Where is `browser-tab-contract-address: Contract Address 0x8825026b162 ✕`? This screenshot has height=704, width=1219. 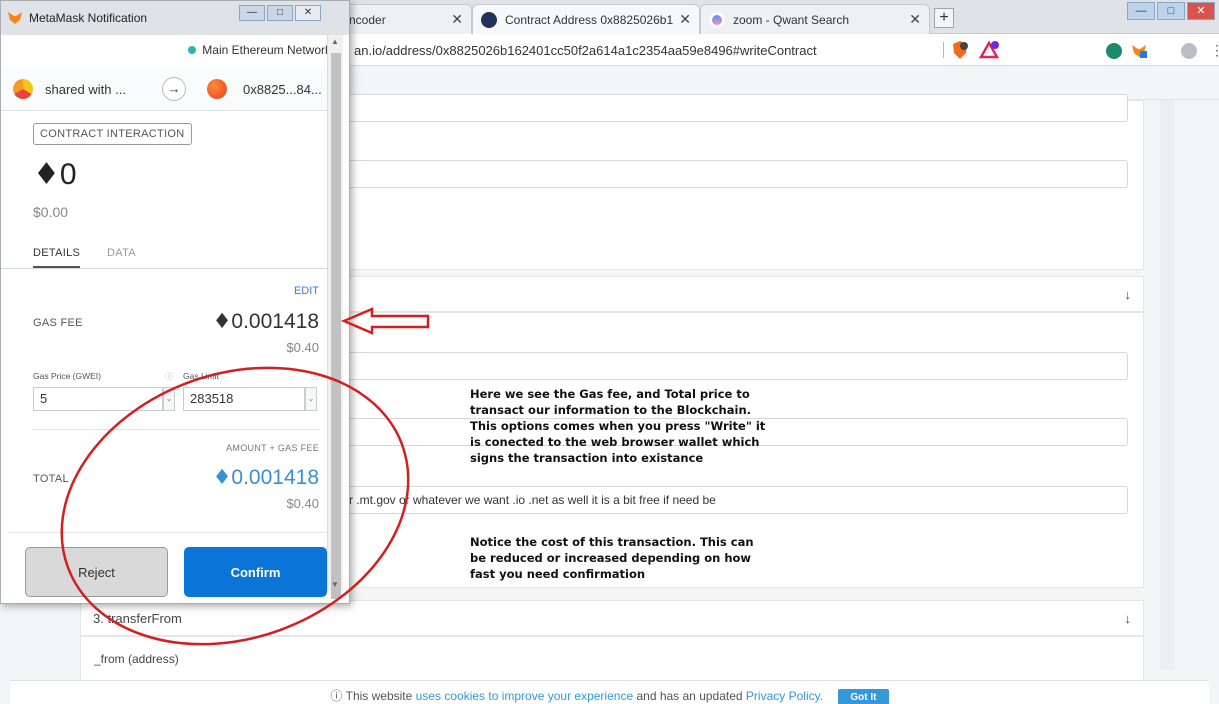 browser-tab-contract-address: Contract Address 0x8825026b162 ✕ is located at coordinates (586, 19).